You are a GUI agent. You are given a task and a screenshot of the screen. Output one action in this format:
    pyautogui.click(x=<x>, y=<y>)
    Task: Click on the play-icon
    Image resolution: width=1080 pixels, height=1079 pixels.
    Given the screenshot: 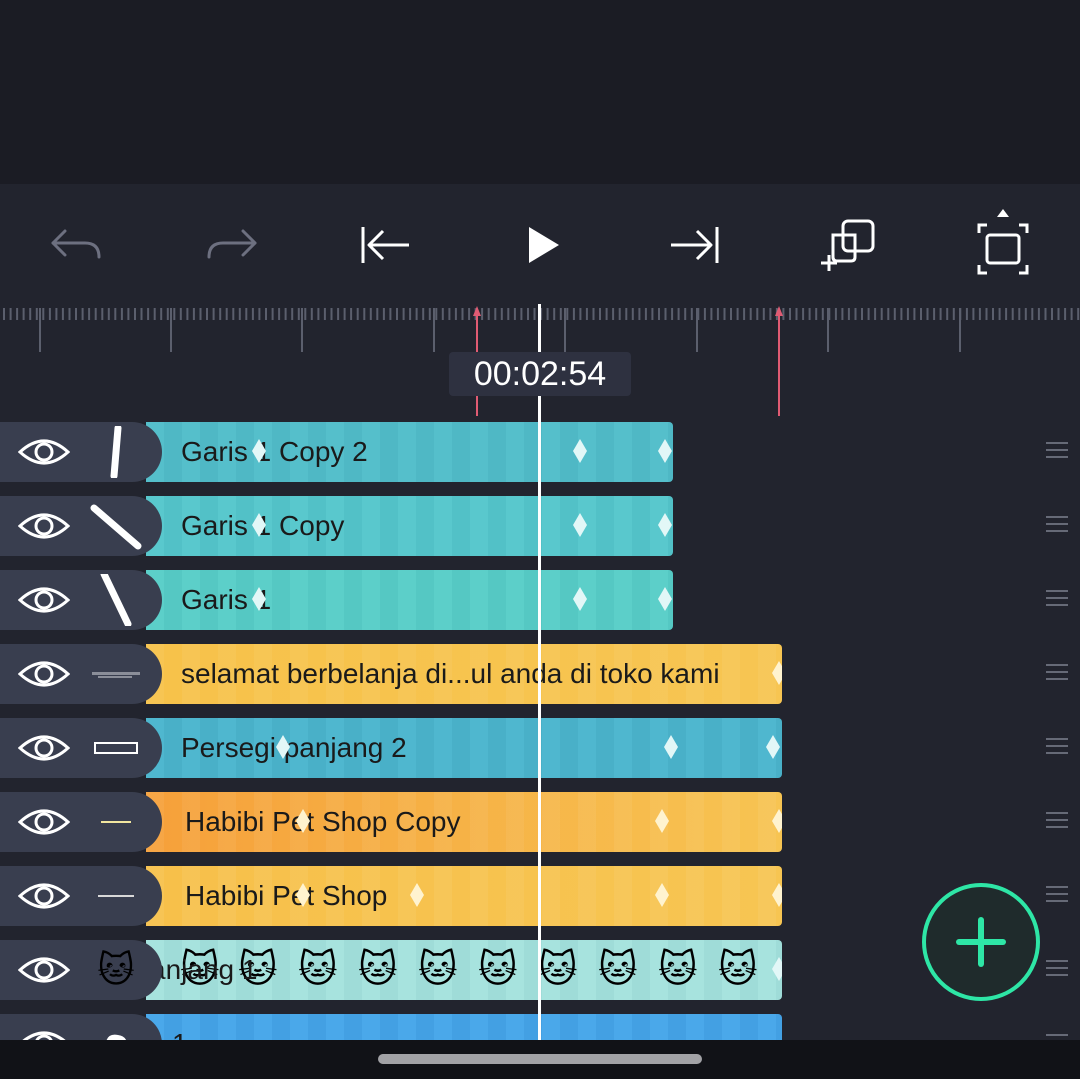 What is the action you would take?
    pyautogui.click(x=544, y=245)
    